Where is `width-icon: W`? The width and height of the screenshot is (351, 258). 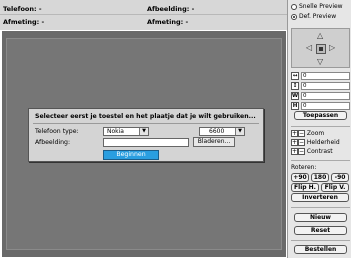
width-icon: W is located at coordinates (295, 96).